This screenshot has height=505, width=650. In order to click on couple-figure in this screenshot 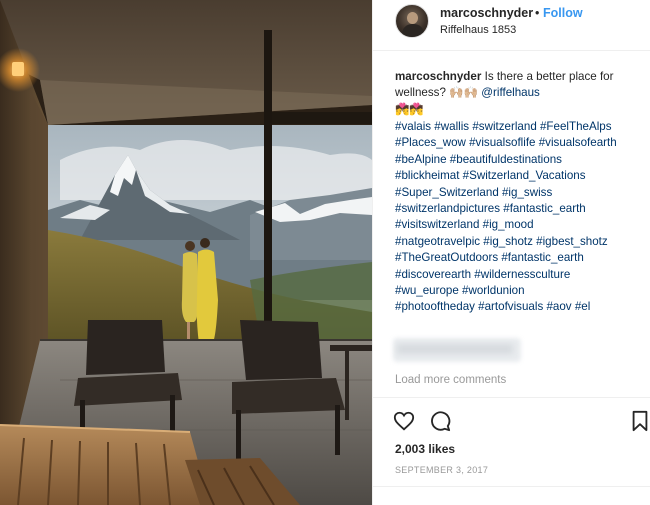, I will do `click(199, 292)`.